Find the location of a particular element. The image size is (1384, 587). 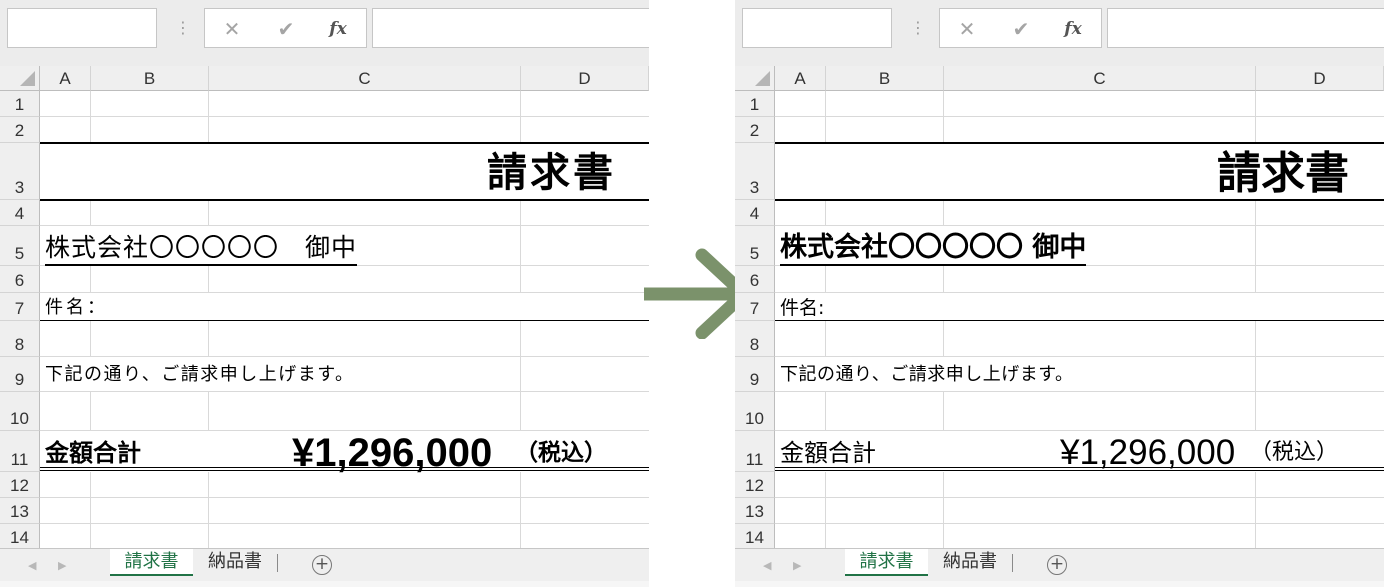

tab-divider is located at coordinates (1012, 563).